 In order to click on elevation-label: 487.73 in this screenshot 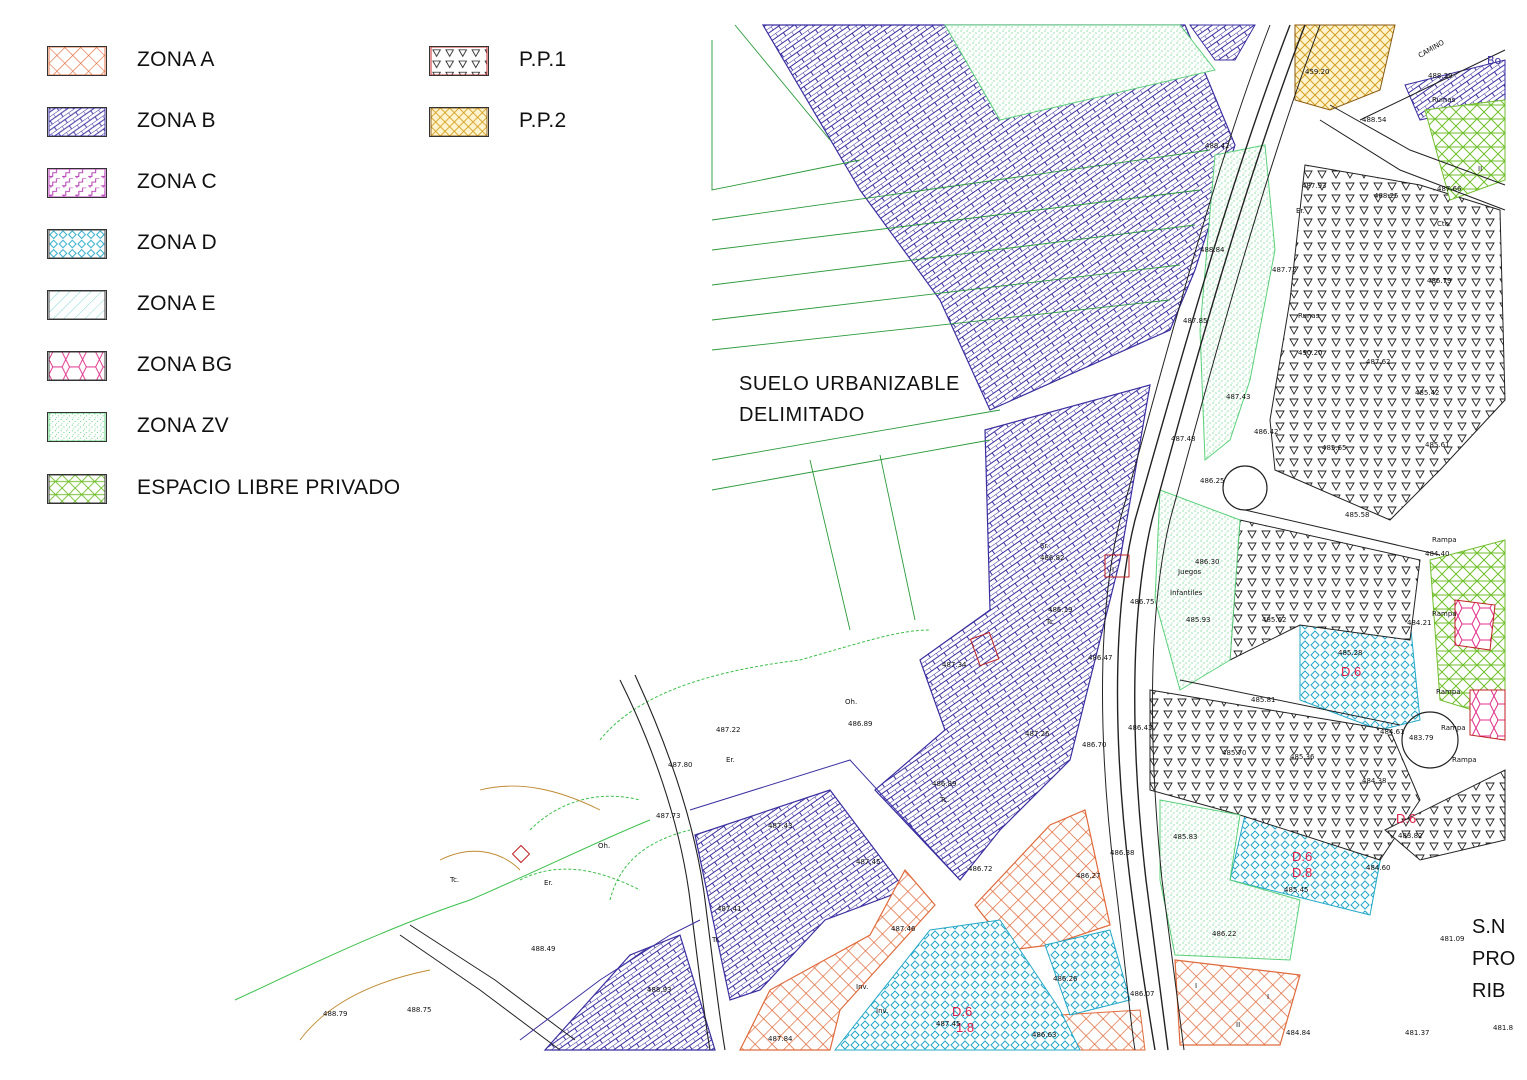, I will do `click(668, 816)`.